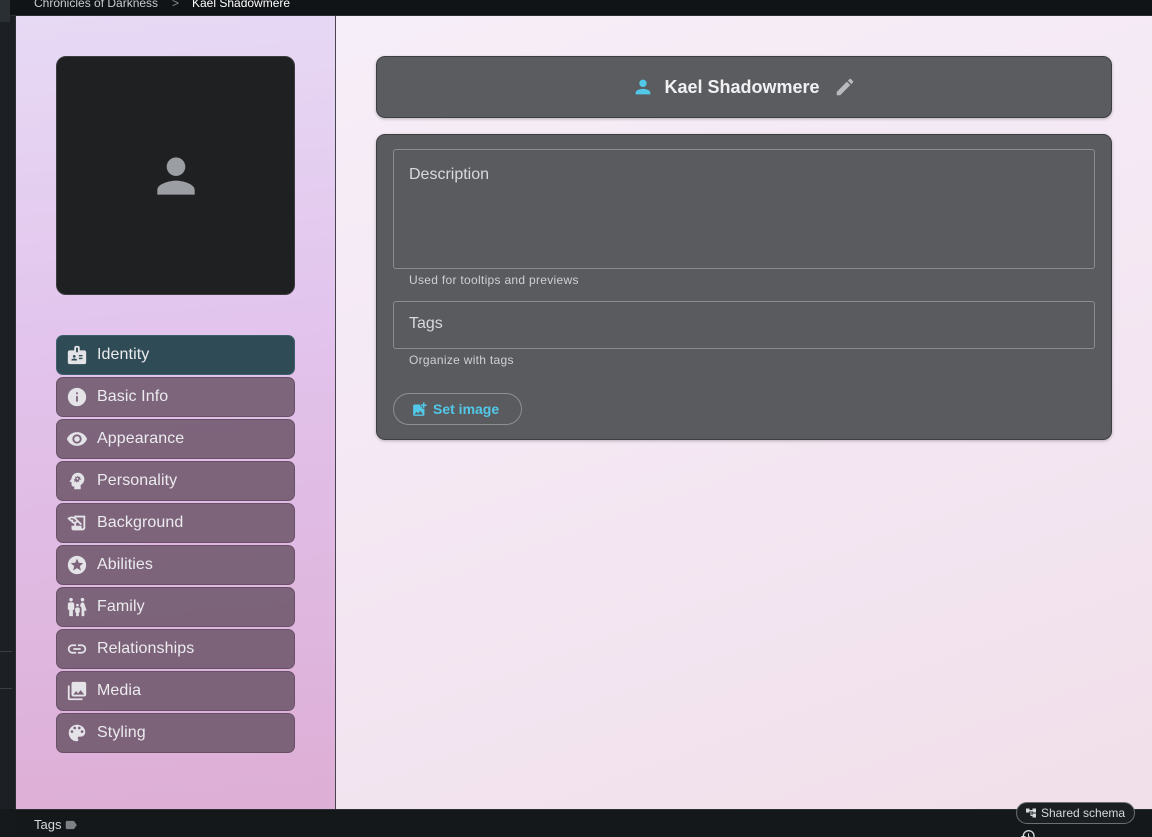 The image size is (1152, 837). I want to click on status-bar: Tags Shared schema, so click(584, 819).